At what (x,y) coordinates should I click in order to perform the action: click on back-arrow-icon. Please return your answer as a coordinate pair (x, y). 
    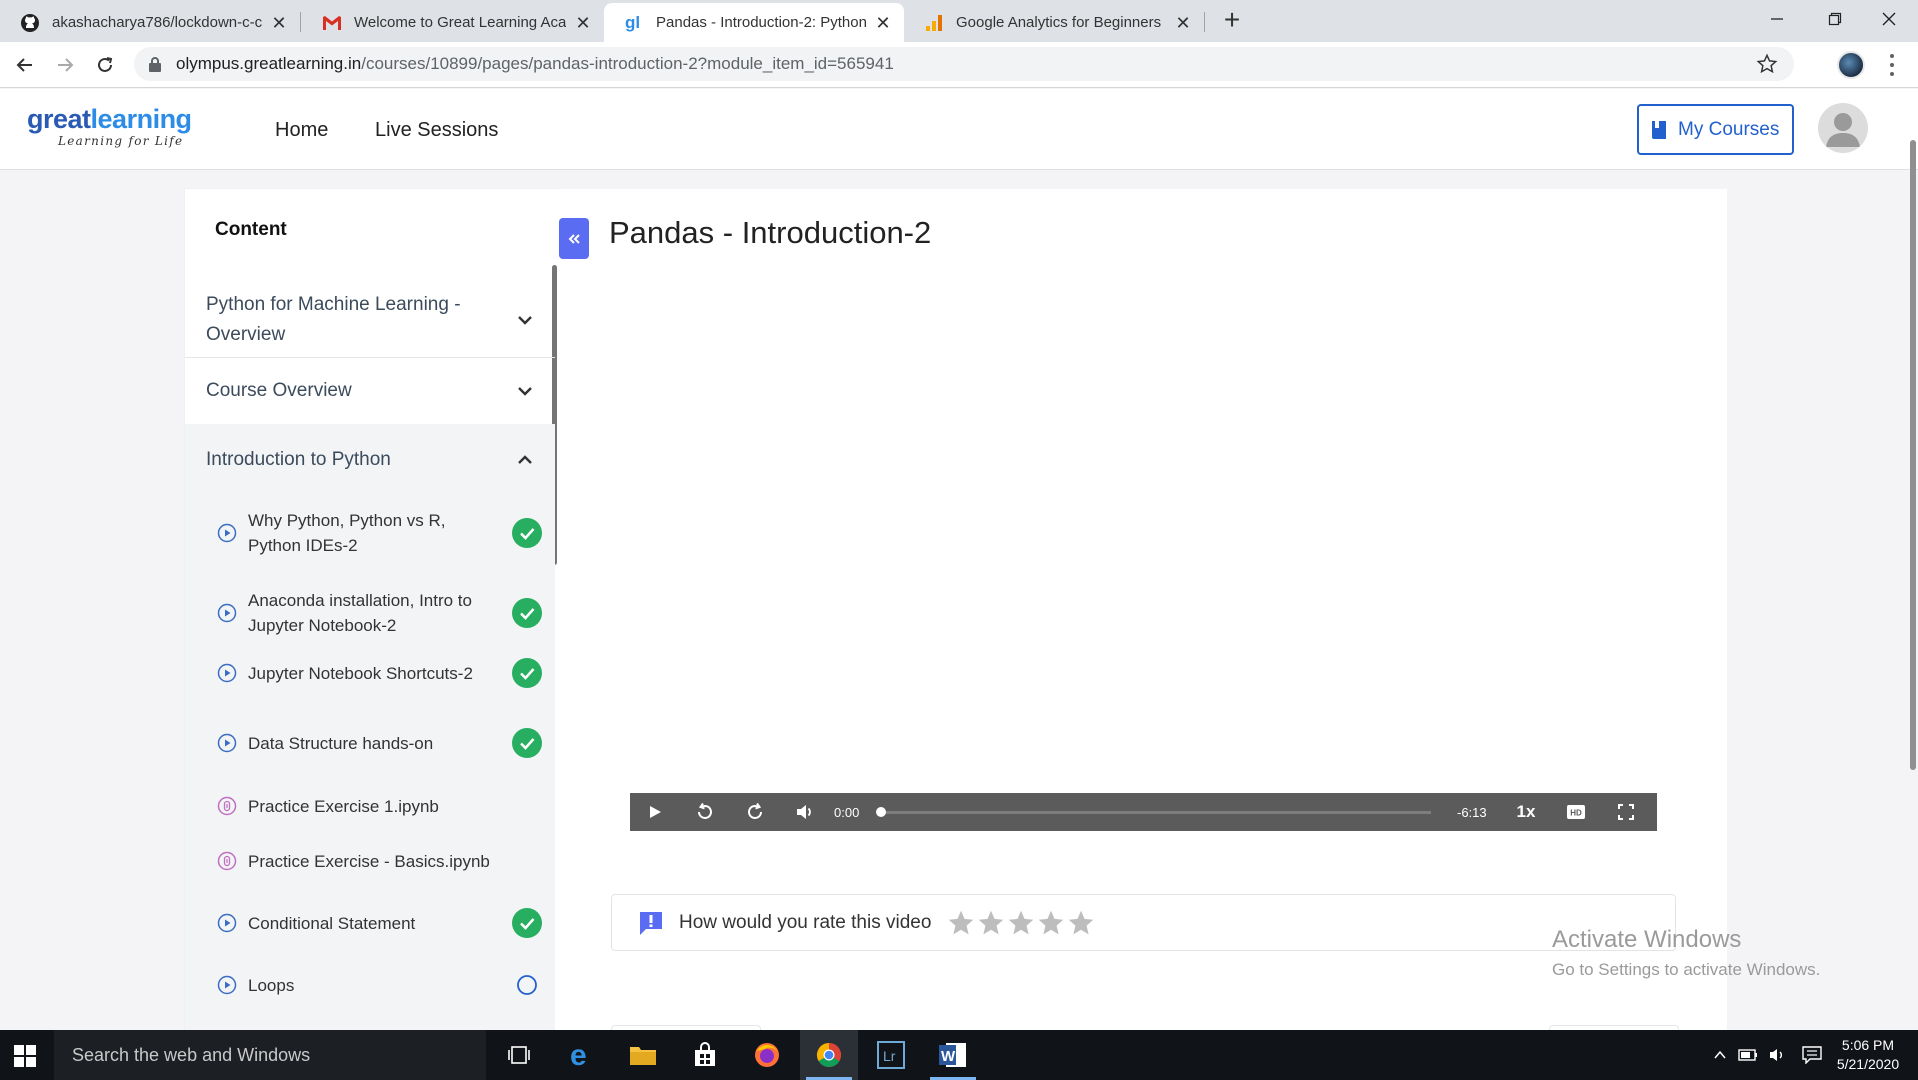
    Looking at the image, I should click on (25, 65).